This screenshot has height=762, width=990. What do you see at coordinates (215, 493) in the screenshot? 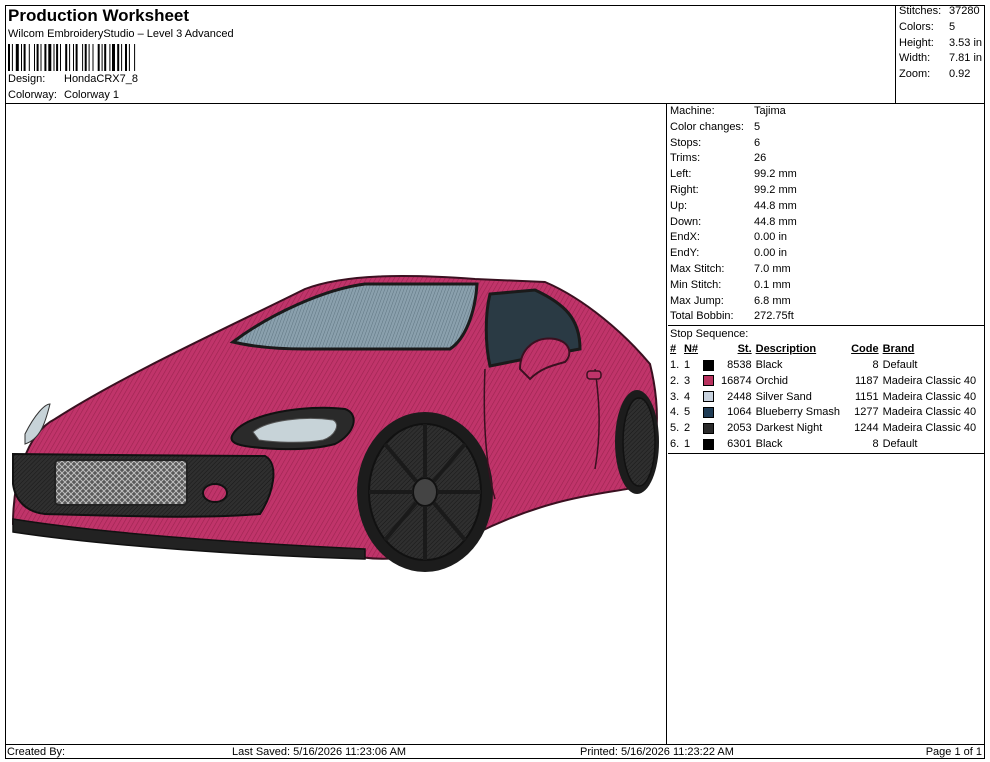
I see `fog-light` at bounding box center [215, 493].